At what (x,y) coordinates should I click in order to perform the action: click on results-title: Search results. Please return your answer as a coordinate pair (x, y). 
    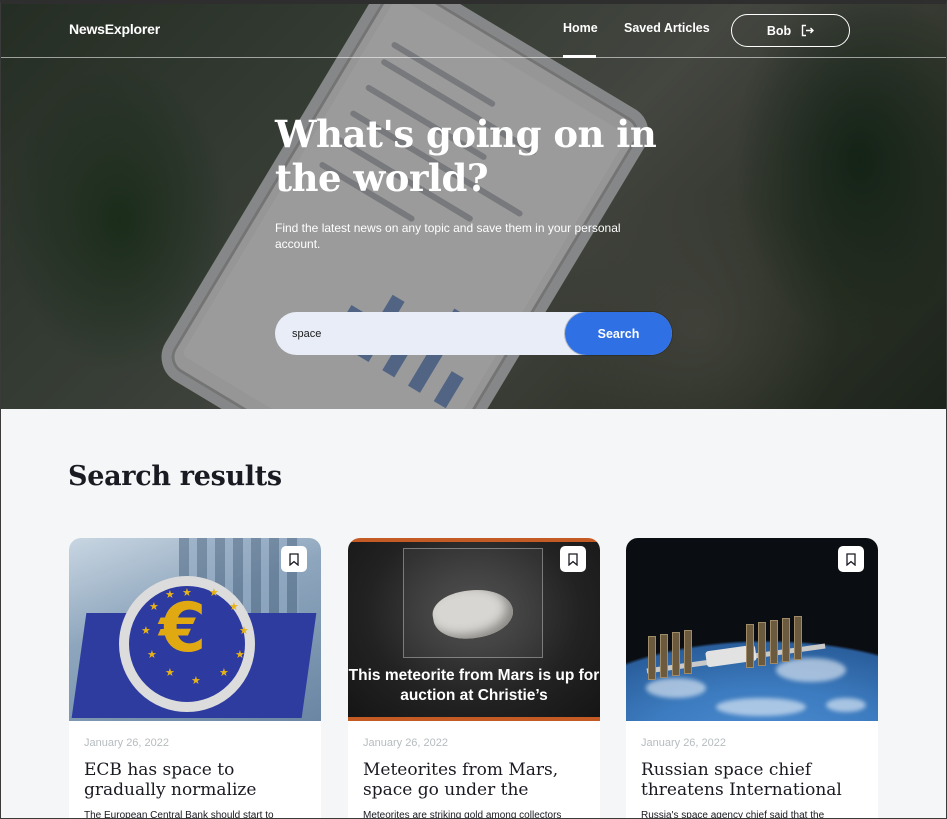
    Looking at the image, I should click on (175, 476).